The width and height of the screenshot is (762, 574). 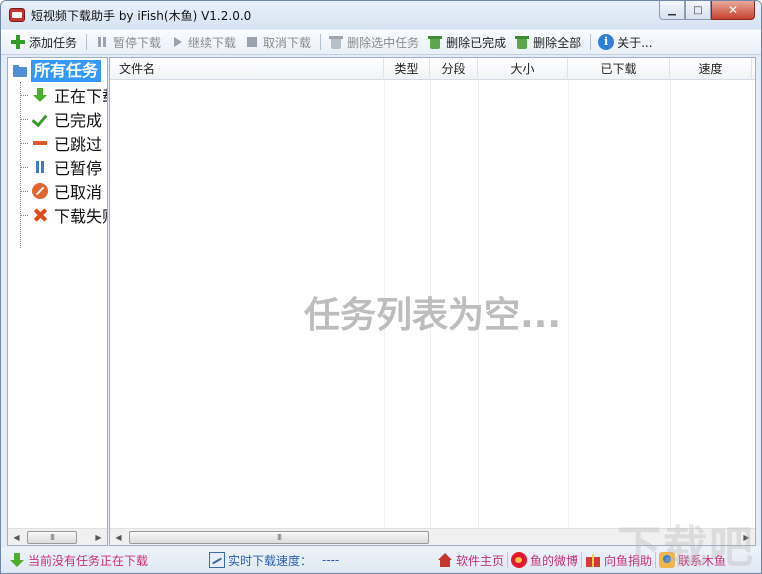 I want to click on cancel-download-label: 取消下载, so click(x=287, y=42).